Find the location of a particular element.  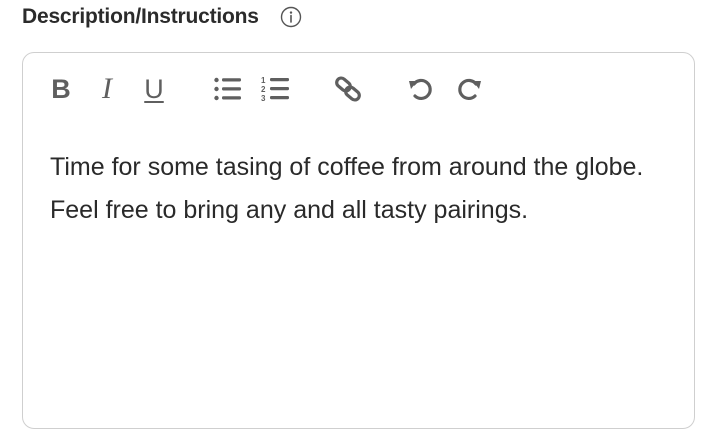

bold-button: B is located at coordinates (61, 89).